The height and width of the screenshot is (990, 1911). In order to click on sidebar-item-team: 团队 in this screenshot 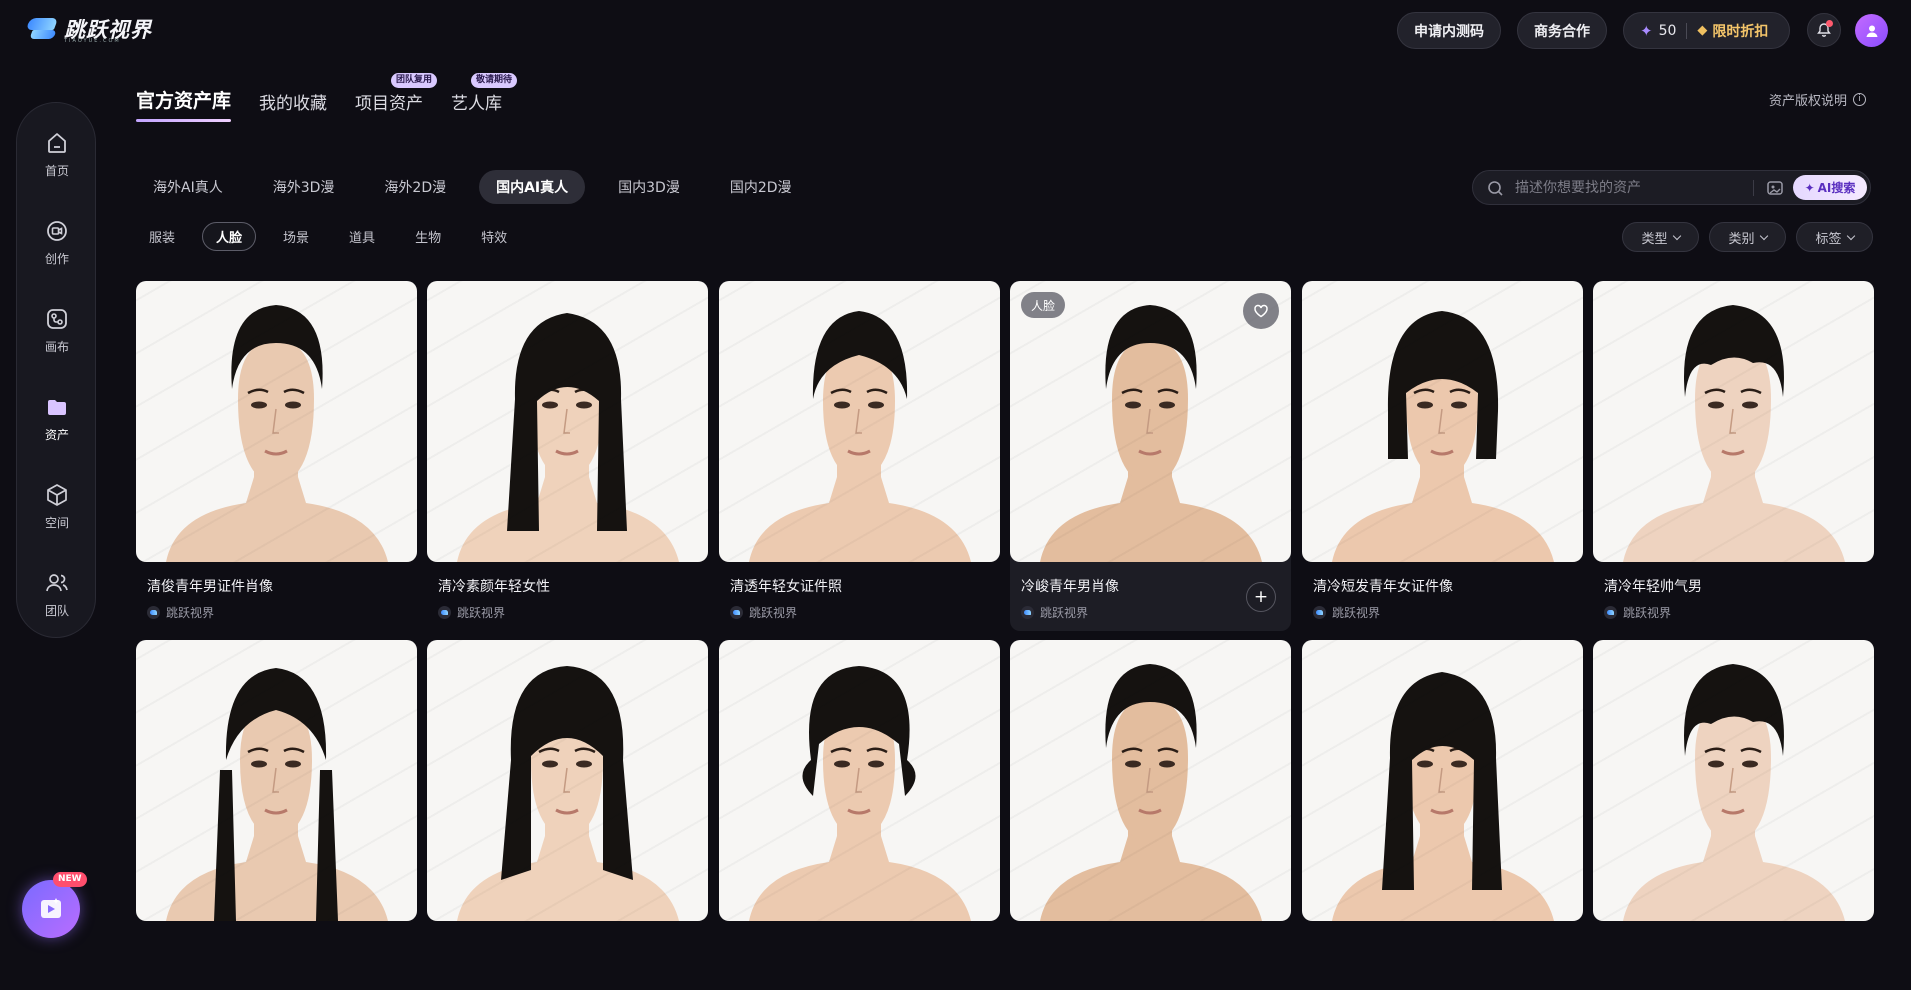, I will do `click(57, 594)`.